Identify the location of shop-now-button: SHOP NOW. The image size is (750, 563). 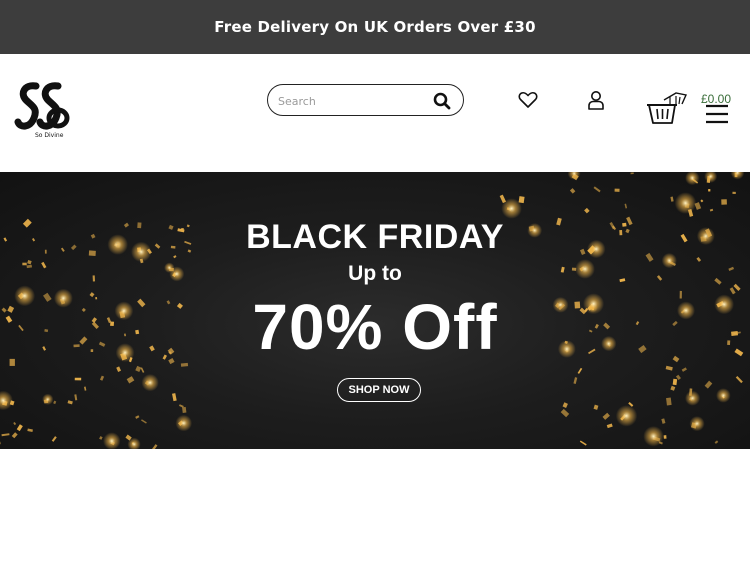
(379, 390).